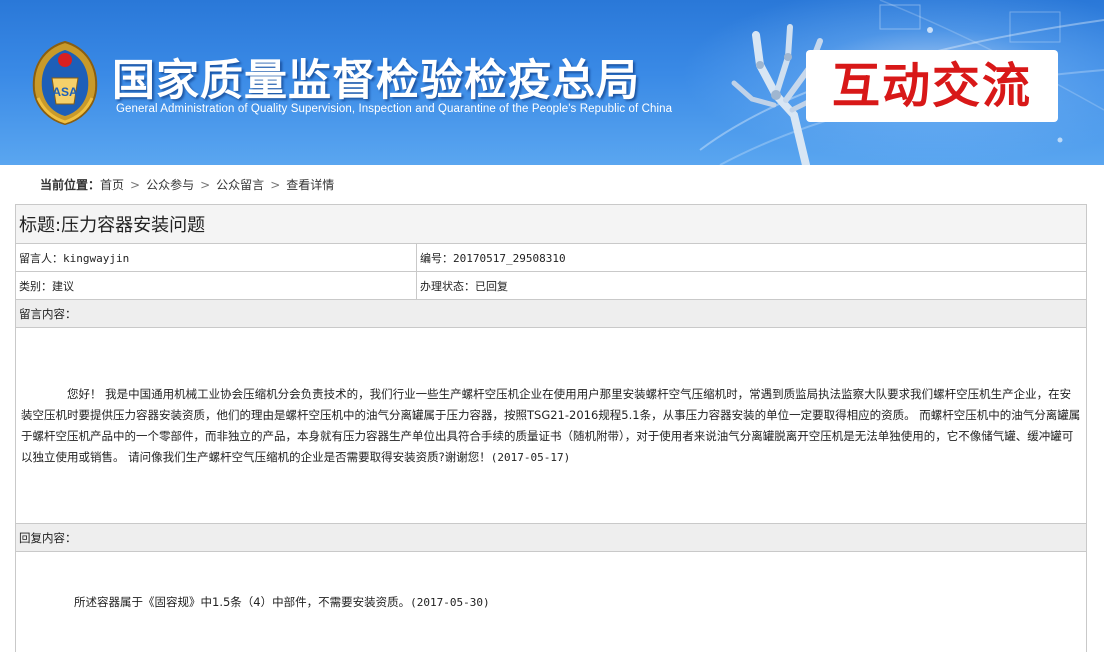  I want to click on author-cell: 留言人：kingwayjin, so click(216, 257).